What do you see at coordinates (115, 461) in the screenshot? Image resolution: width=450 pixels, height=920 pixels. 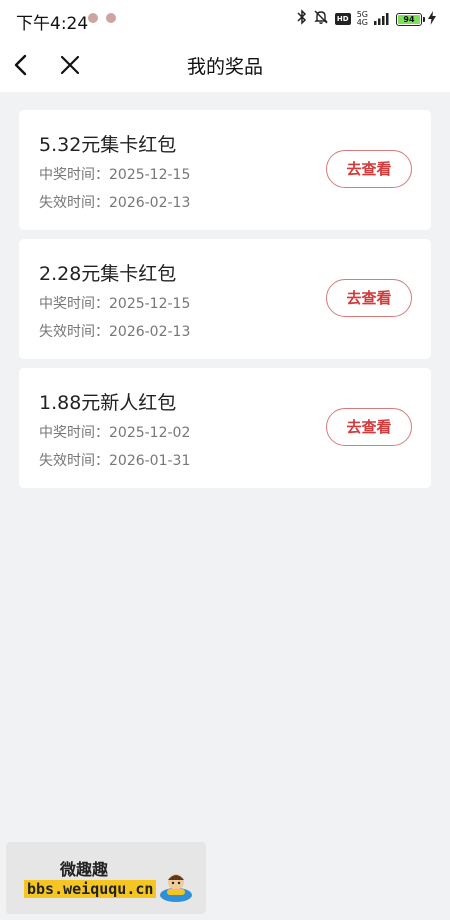 I see `prize-expire-time: 失效时间：2026-01-31` at bounding box center [115, 461].